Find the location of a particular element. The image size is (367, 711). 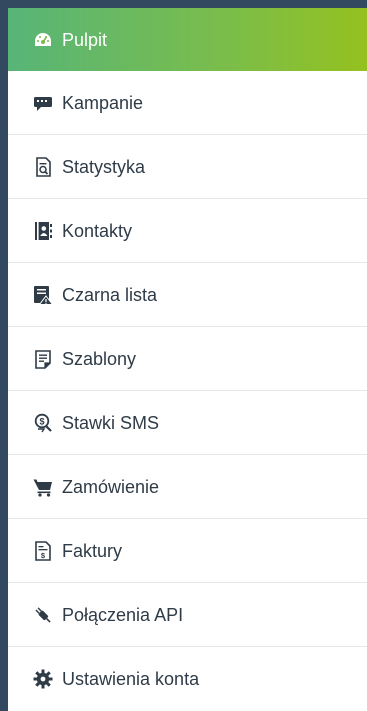

gear-icon is located at coordinates (43, 679).